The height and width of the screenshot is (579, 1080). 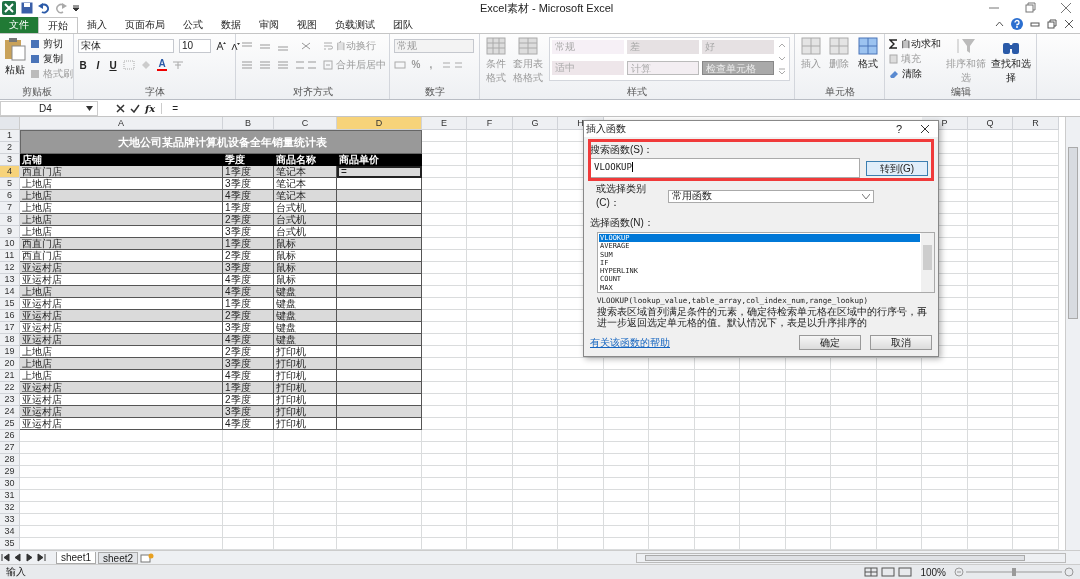 I want to click on customize-caret-icon, so click(x=76, y=8).